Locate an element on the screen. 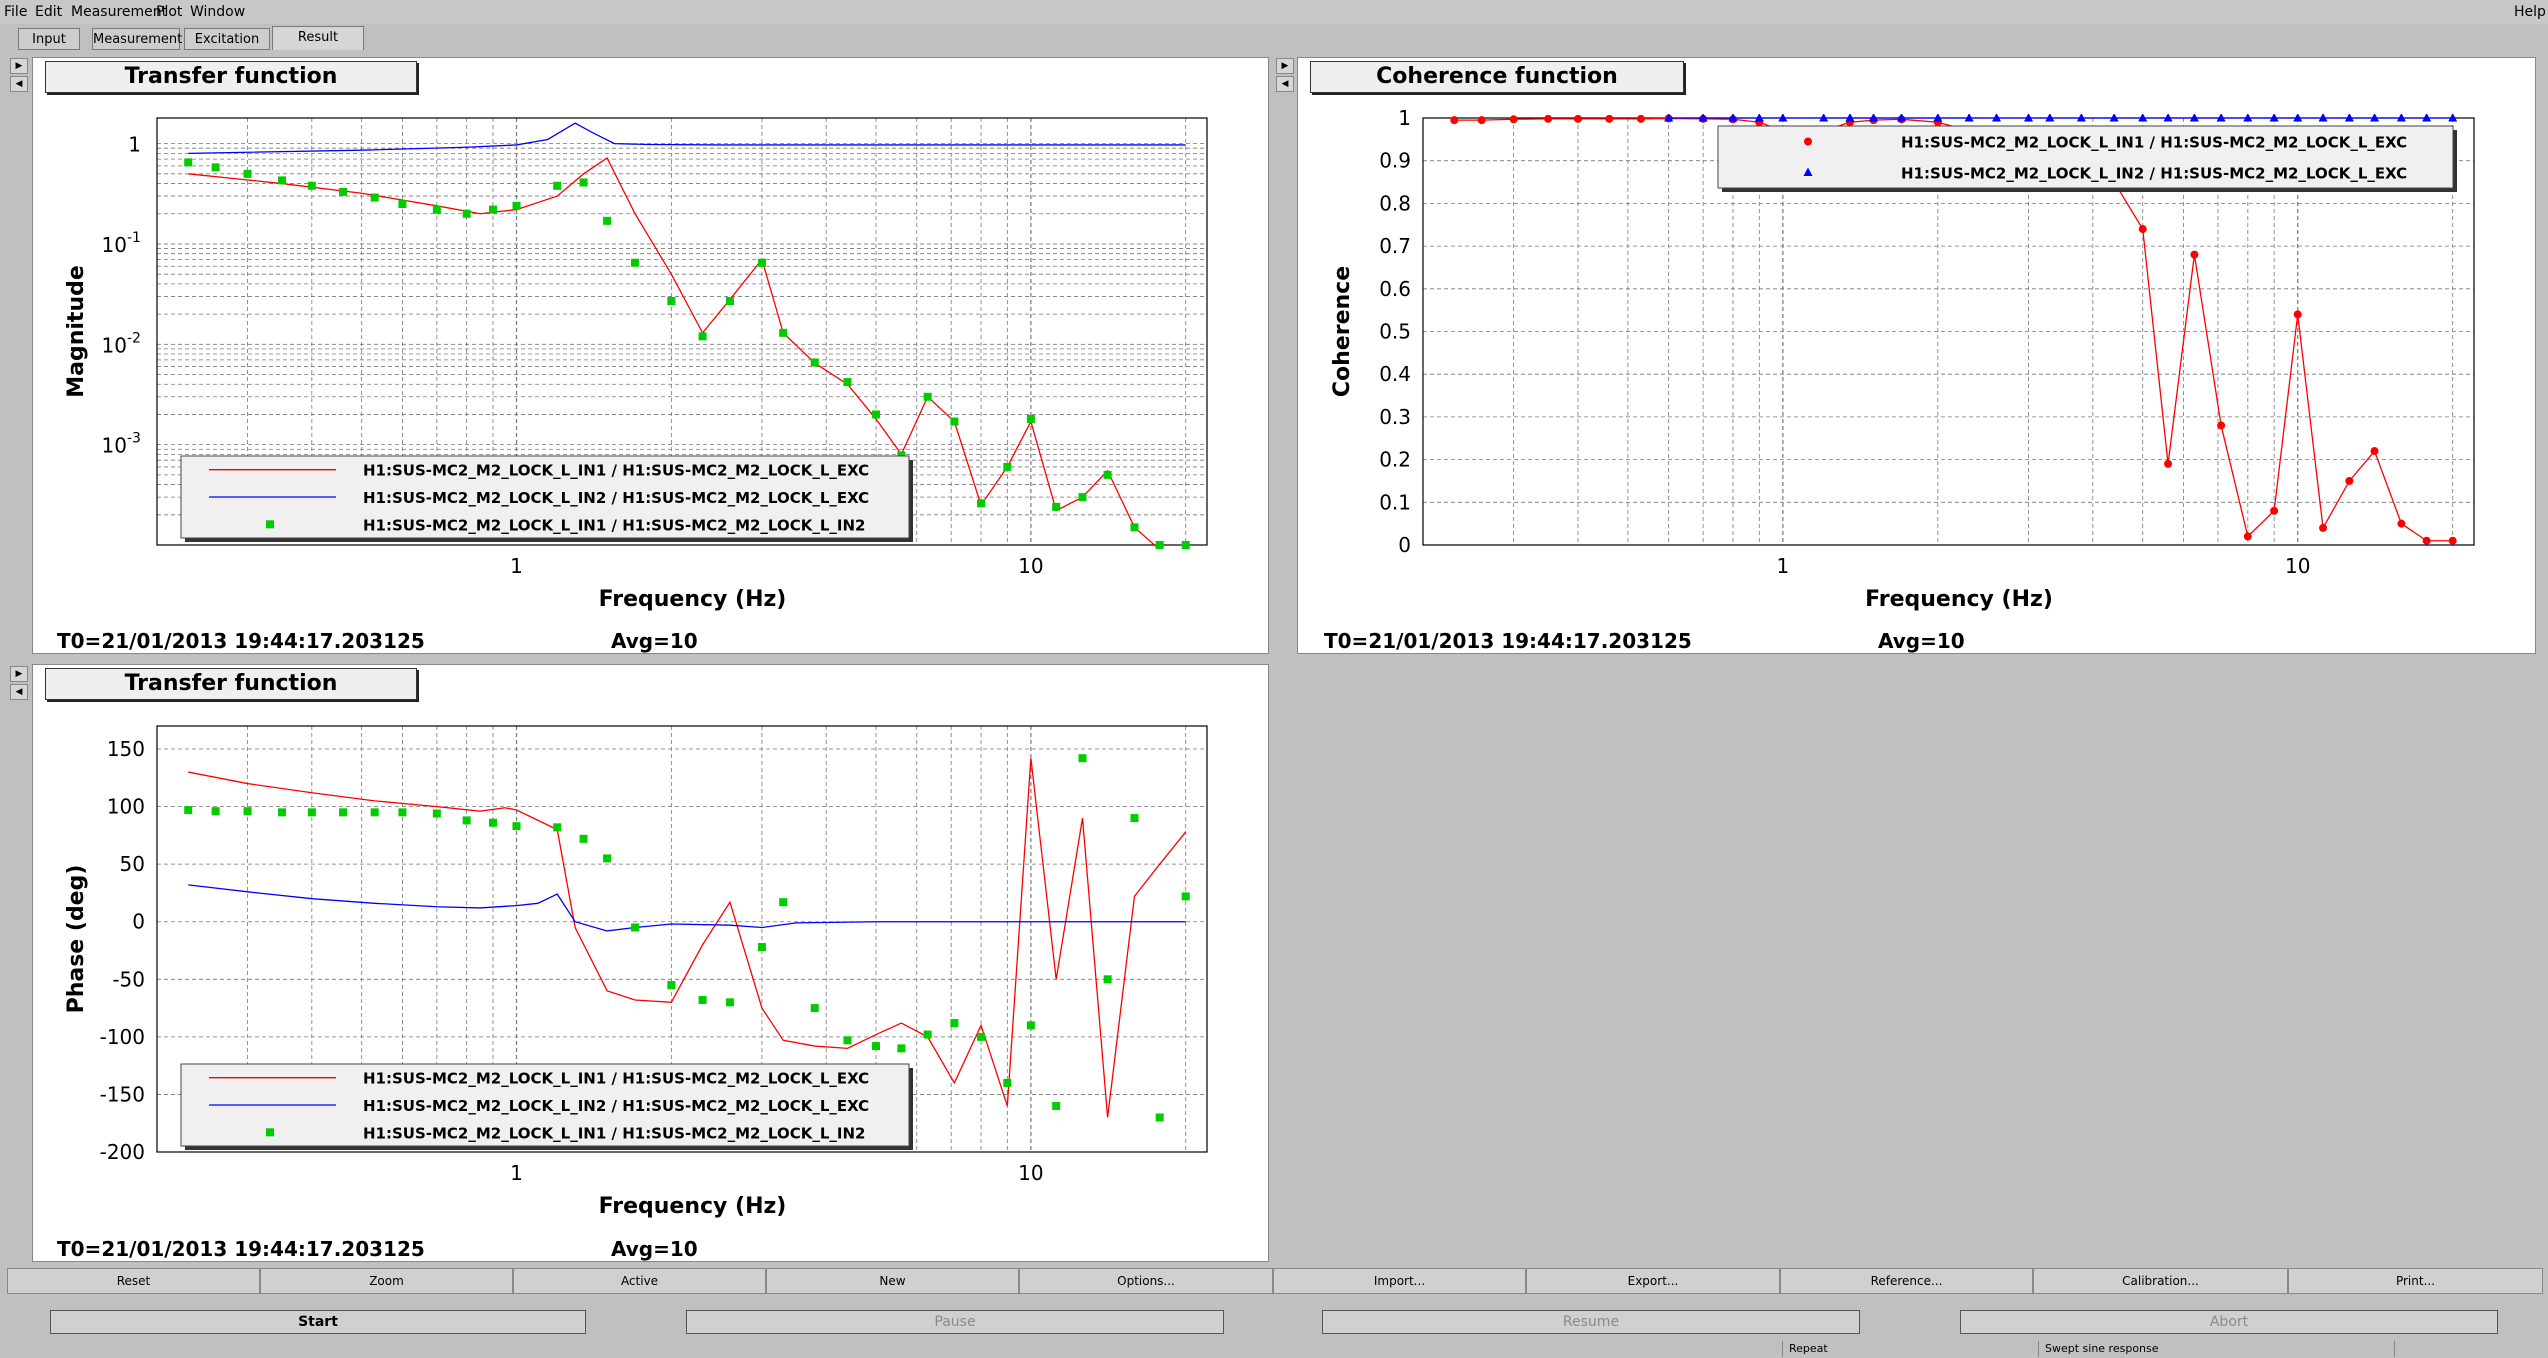 The height and width of the screenshot is (1358, 2548). tab-result: Result is located at coordinates (318, 38).